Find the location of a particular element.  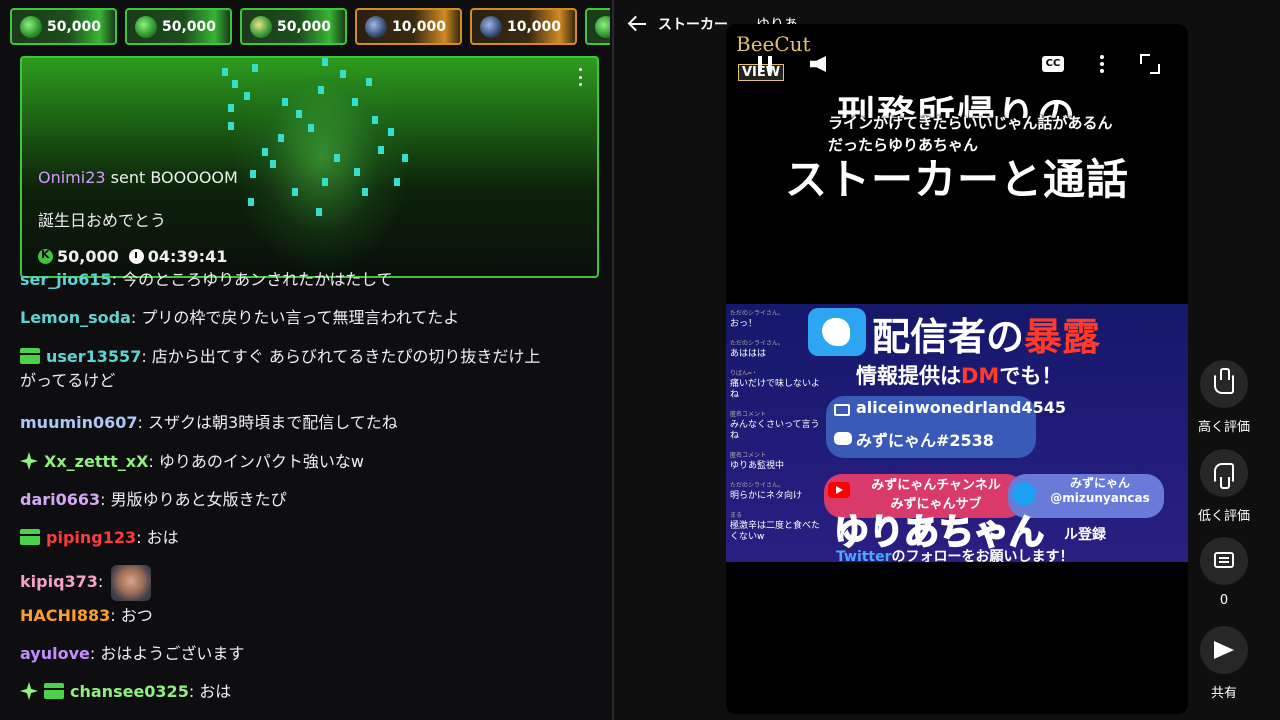

gift-duration: 04:39:41 is located at coordinates (187, 256).